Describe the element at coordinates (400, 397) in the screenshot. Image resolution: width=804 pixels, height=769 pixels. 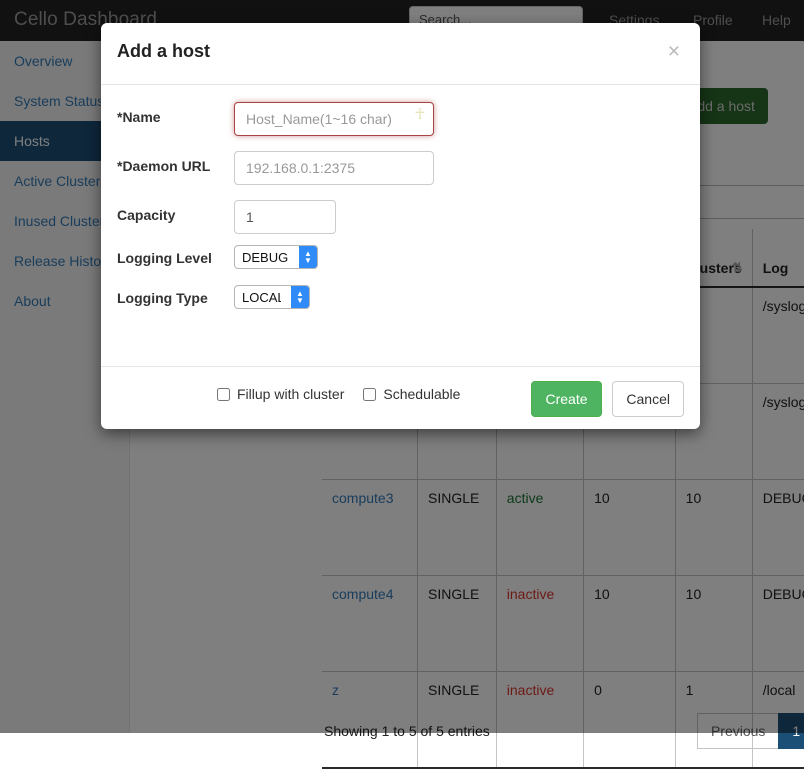
I see `modal-footer: Create Cancel` at that location.